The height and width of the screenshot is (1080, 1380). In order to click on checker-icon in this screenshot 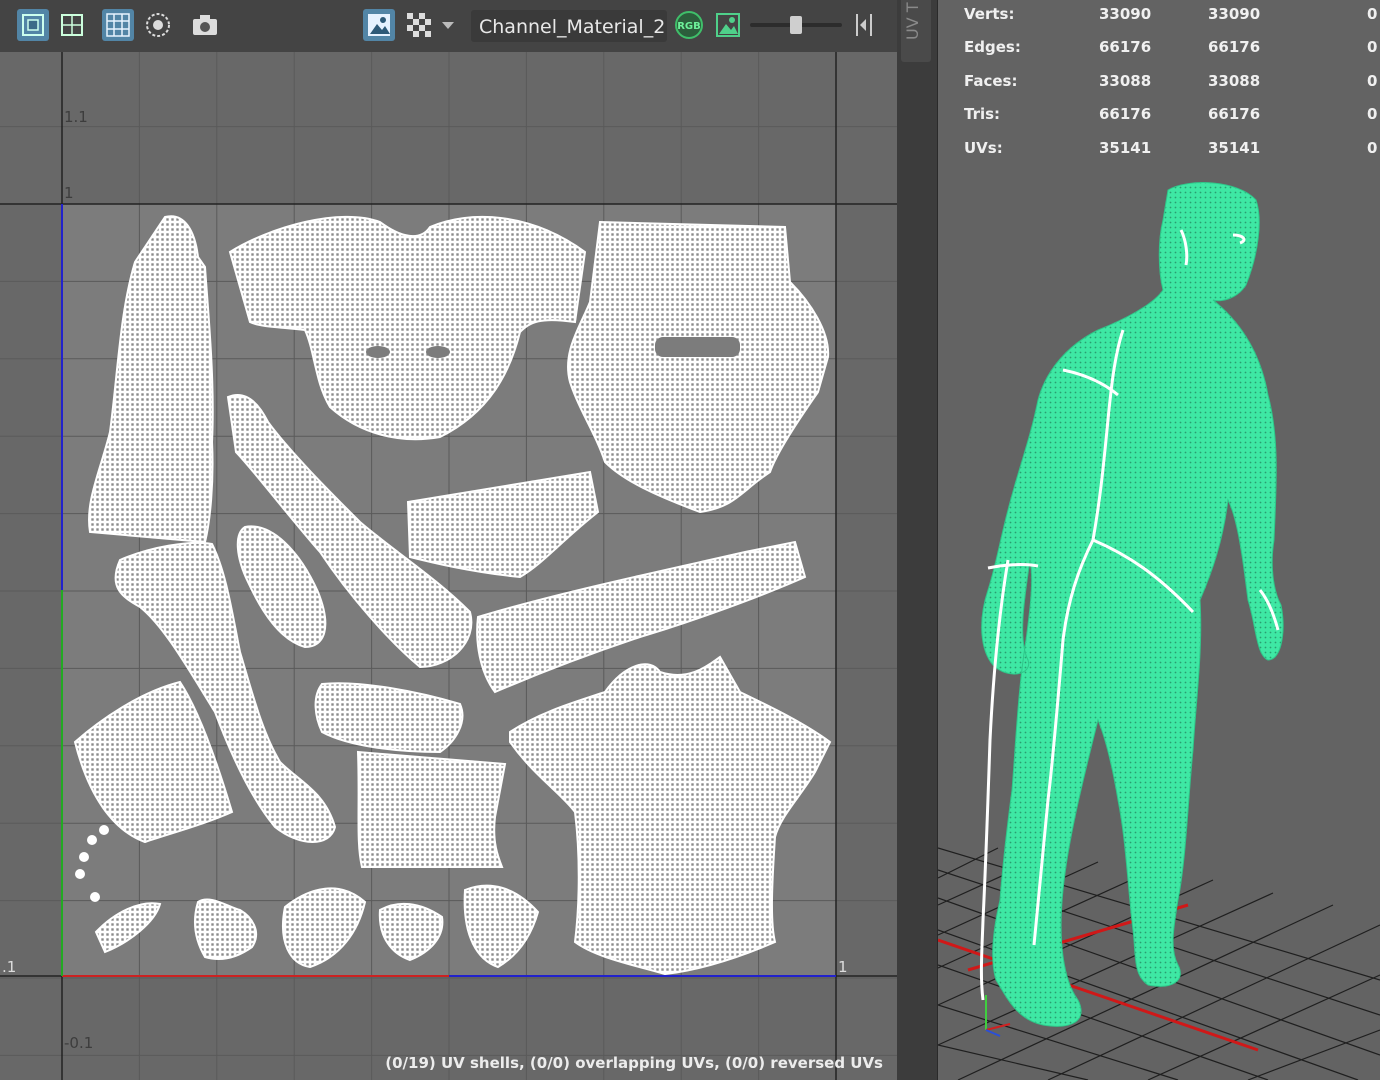, I will do `click(419, 25)`.